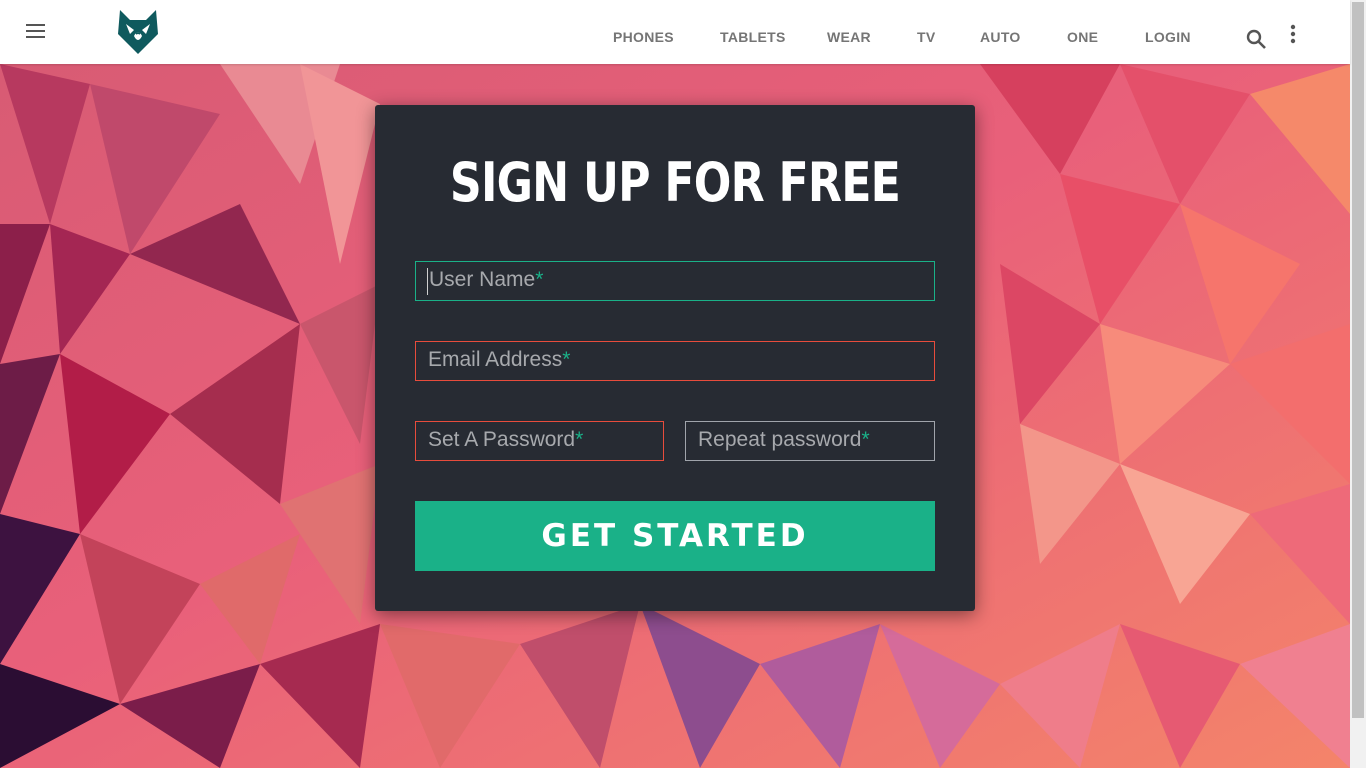  Describe the element at coordinates (753, 37) in the screenshot. I see `nav-item-tablets: TABLETS` at that location.